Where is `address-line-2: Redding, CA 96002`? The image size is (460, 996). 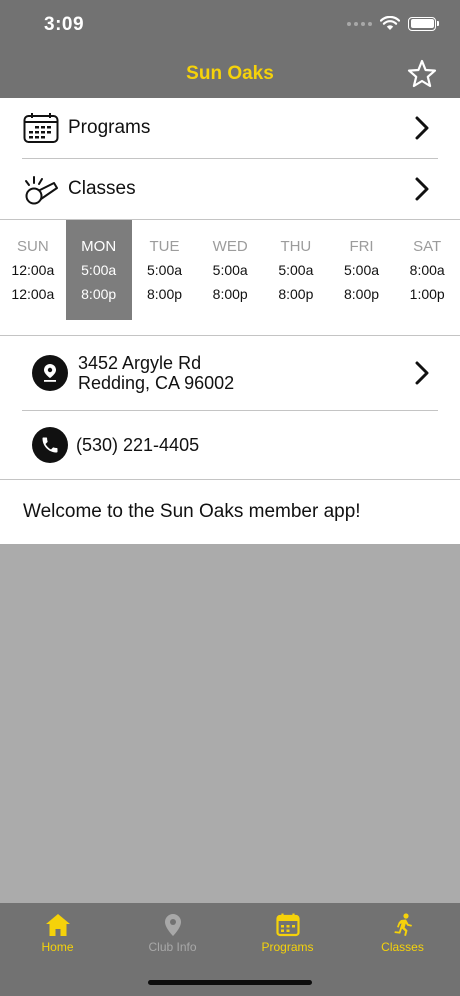 address-line-2: Redding, CA 96002 is located at coordinates (156, 383).